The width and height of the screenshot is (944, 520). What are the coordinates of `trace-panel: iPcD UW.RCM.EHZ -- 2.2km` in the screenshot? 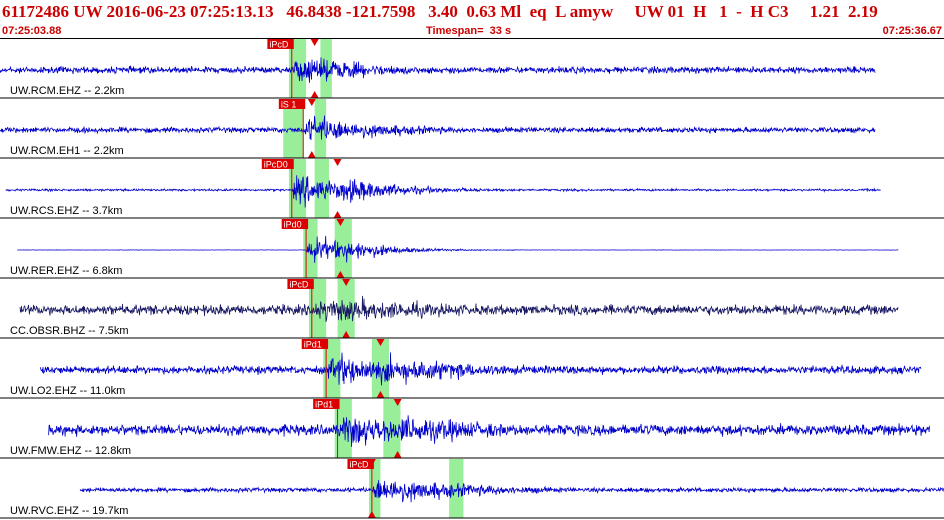 It's located at (472, 69).